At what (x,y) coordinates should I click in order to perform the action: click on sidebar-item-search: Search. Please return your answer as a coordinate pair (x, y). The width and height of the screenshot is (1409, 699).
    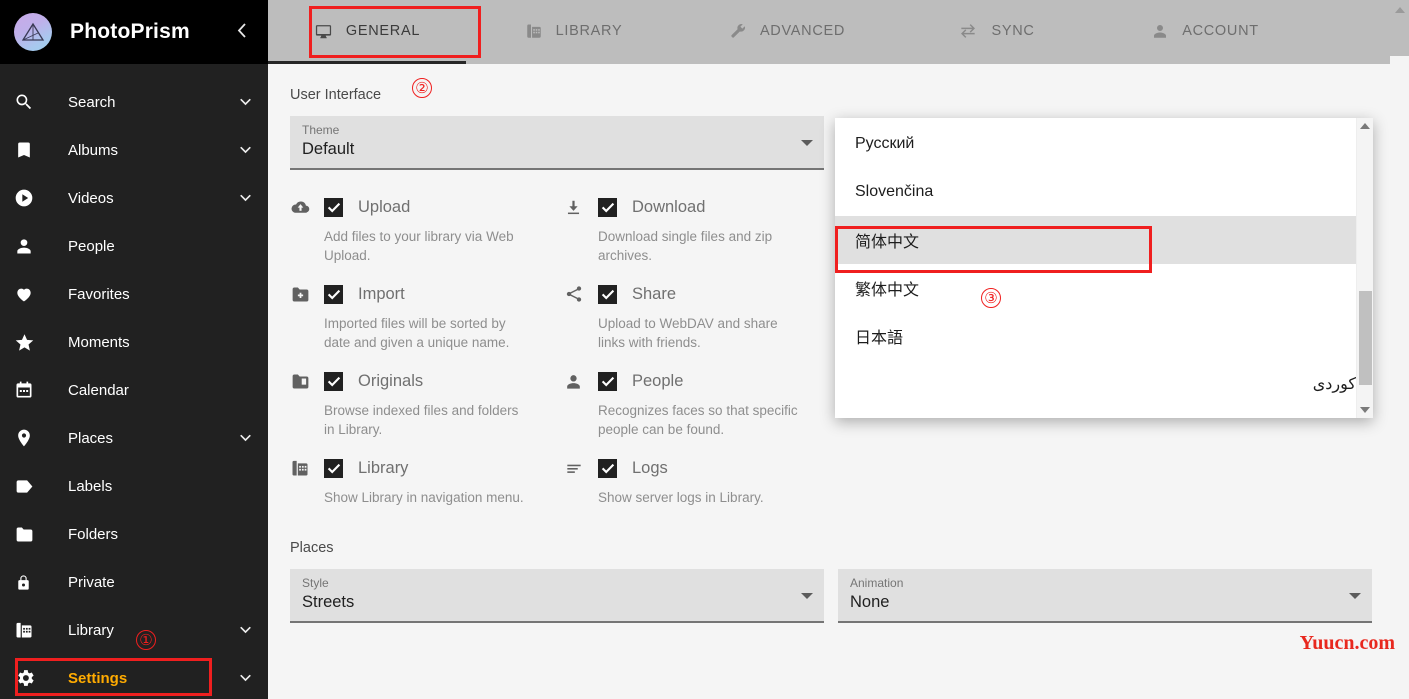
    Looking at the image, I should click on (134, 102).